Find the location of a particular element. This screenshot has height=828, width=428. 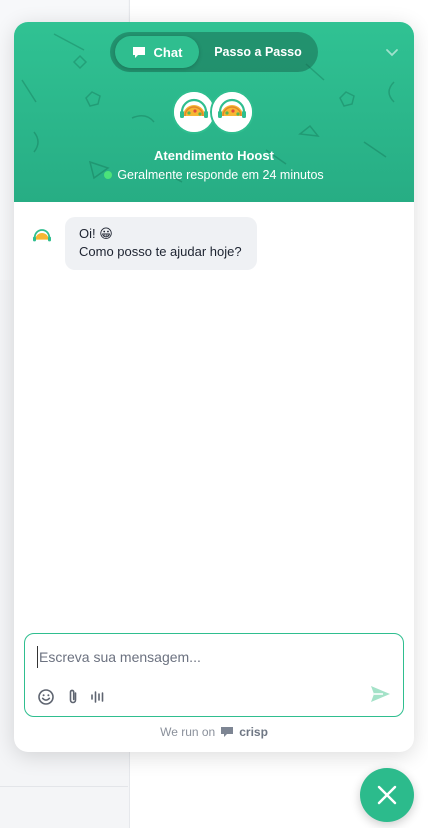

crisp-brand: crisp is located at coordinates (253, 732).